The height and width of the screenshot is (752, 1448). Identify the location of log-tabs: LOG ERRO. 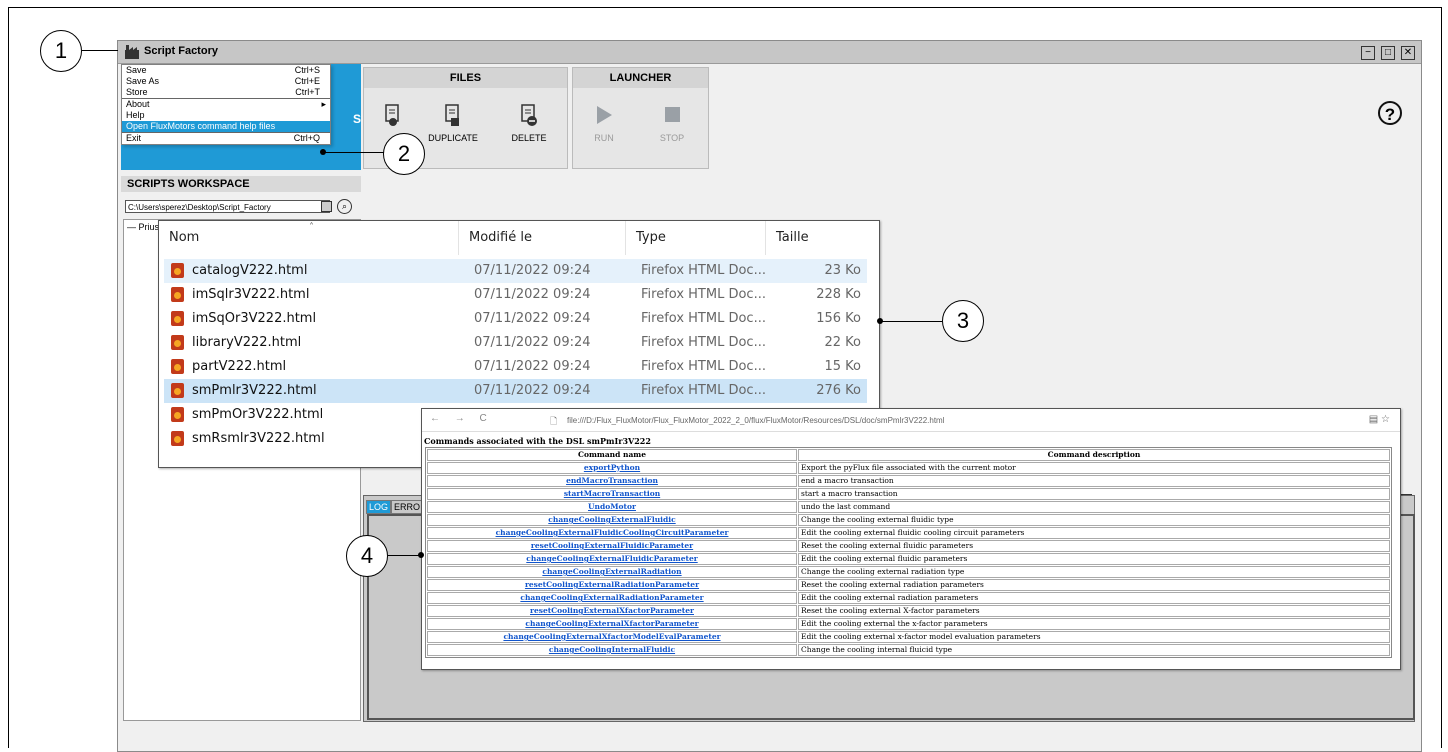
(395, 507).